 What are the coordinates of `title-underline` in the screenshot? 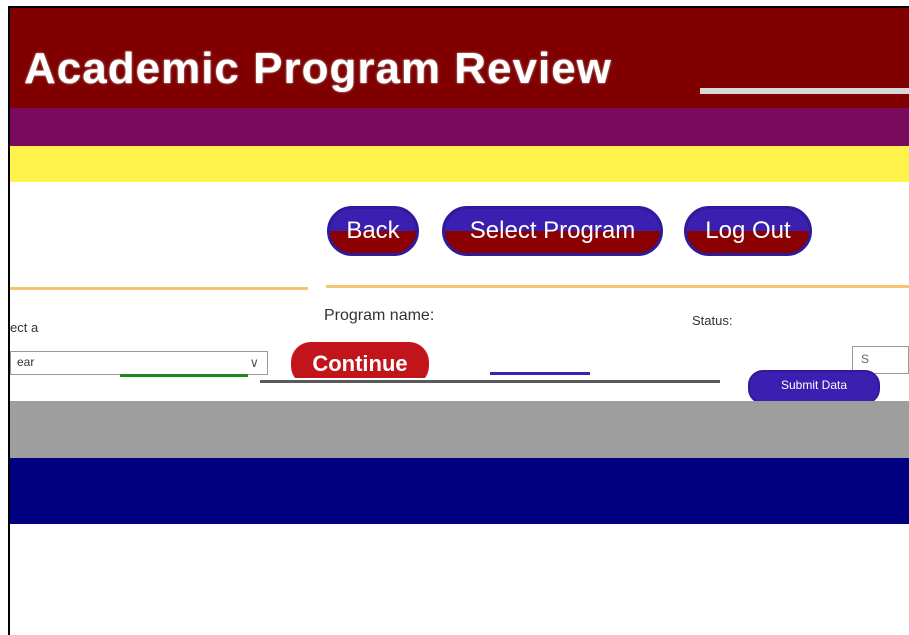 It's located at (804, 91).